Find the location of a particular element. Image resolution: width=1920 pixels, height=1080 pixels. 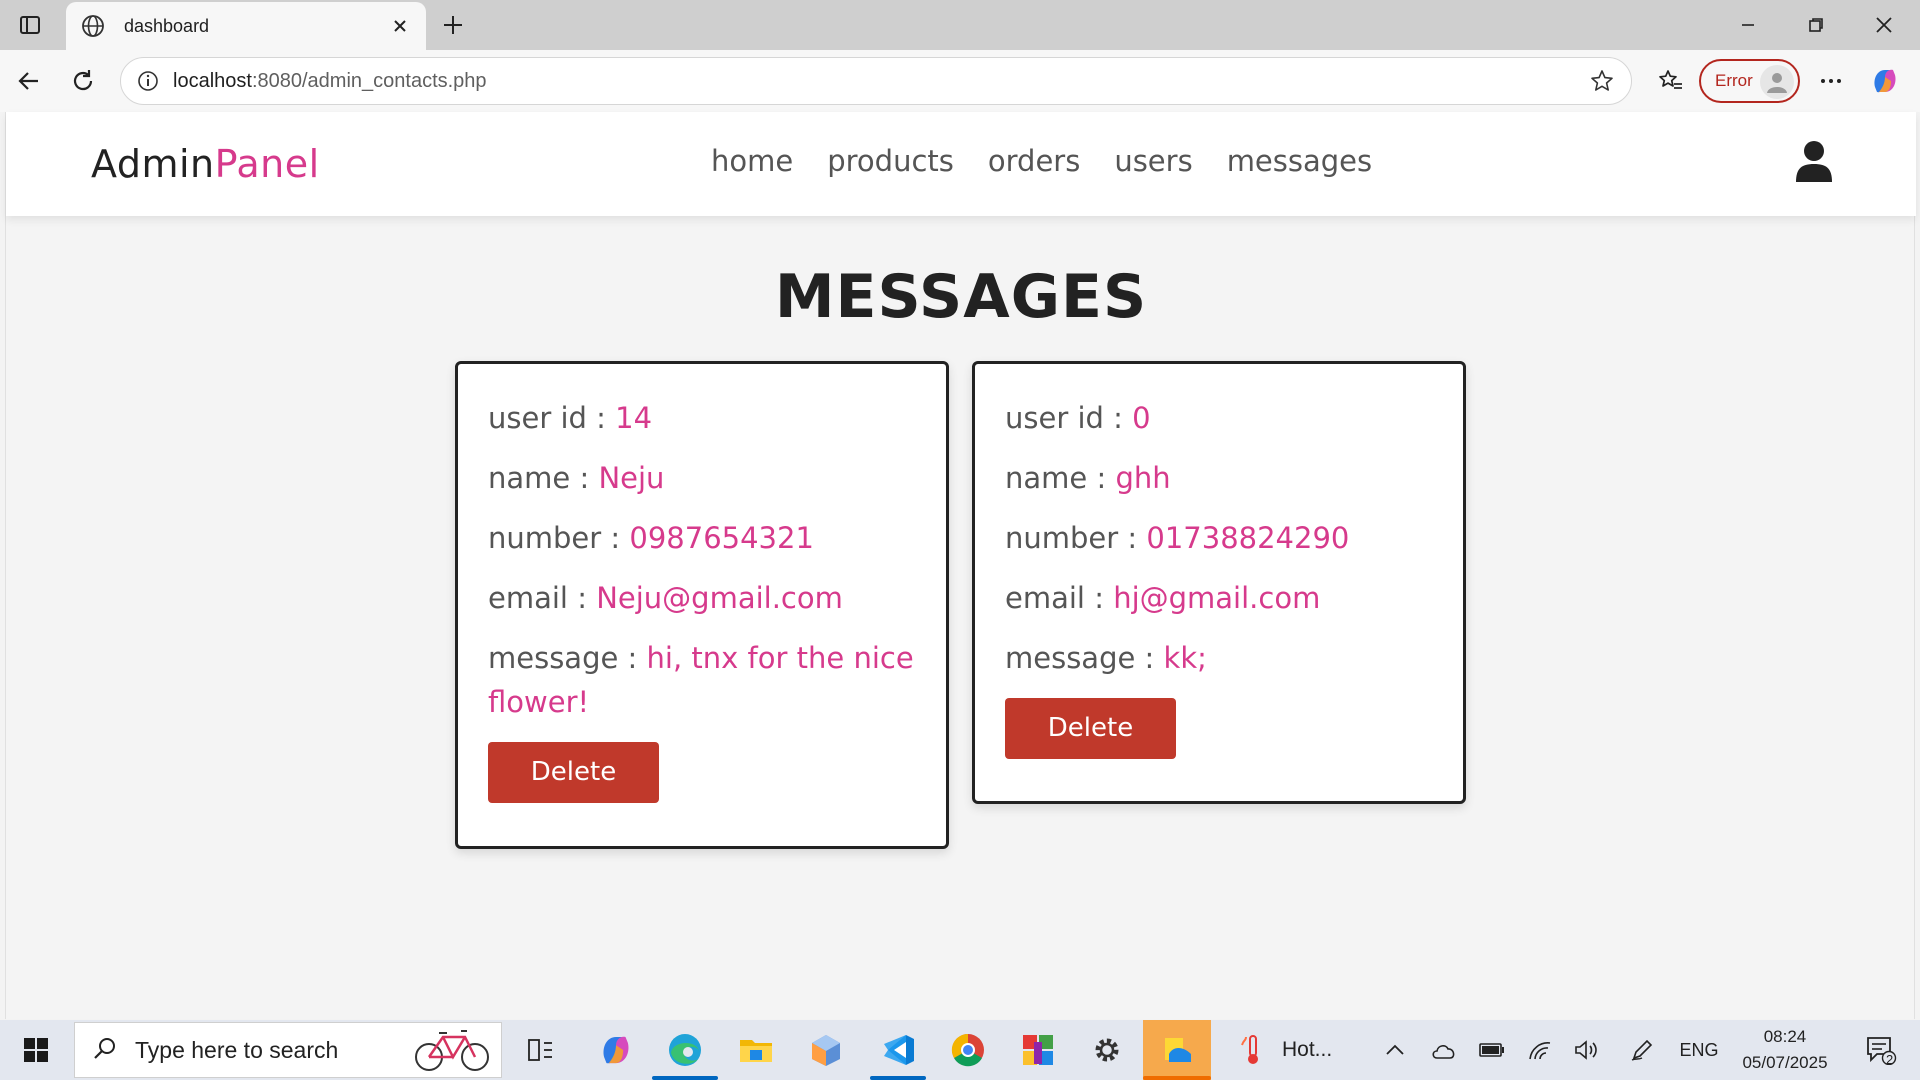

url-host: localhost is located at coordinates (212, 80).